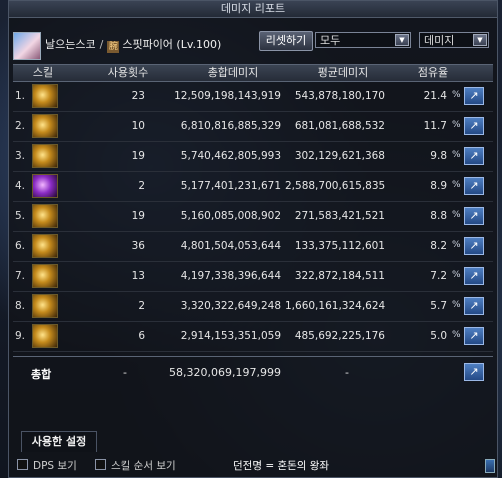  I want to click on row-total: 2,914,153,351,059, so click(230, 336).